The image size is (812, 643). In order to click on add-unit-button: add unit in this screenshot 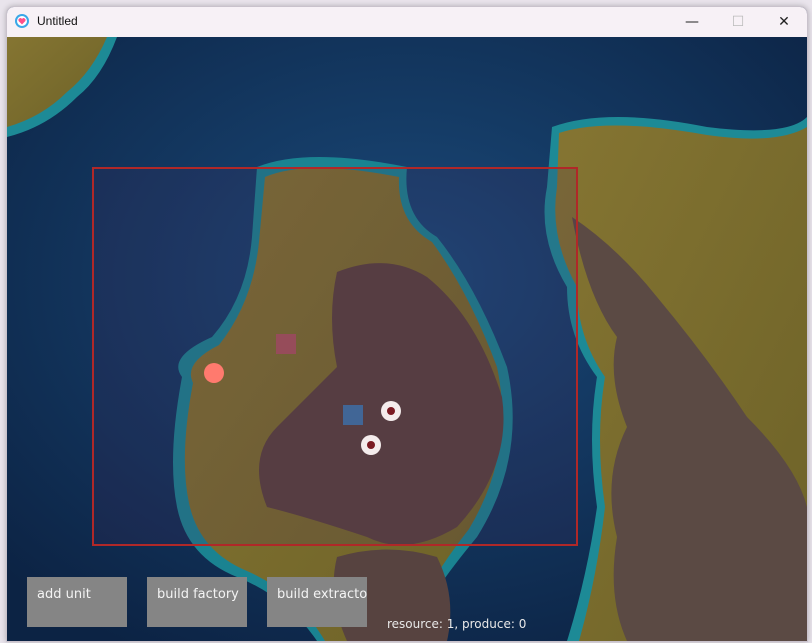, I will do `click(77, 602)`.